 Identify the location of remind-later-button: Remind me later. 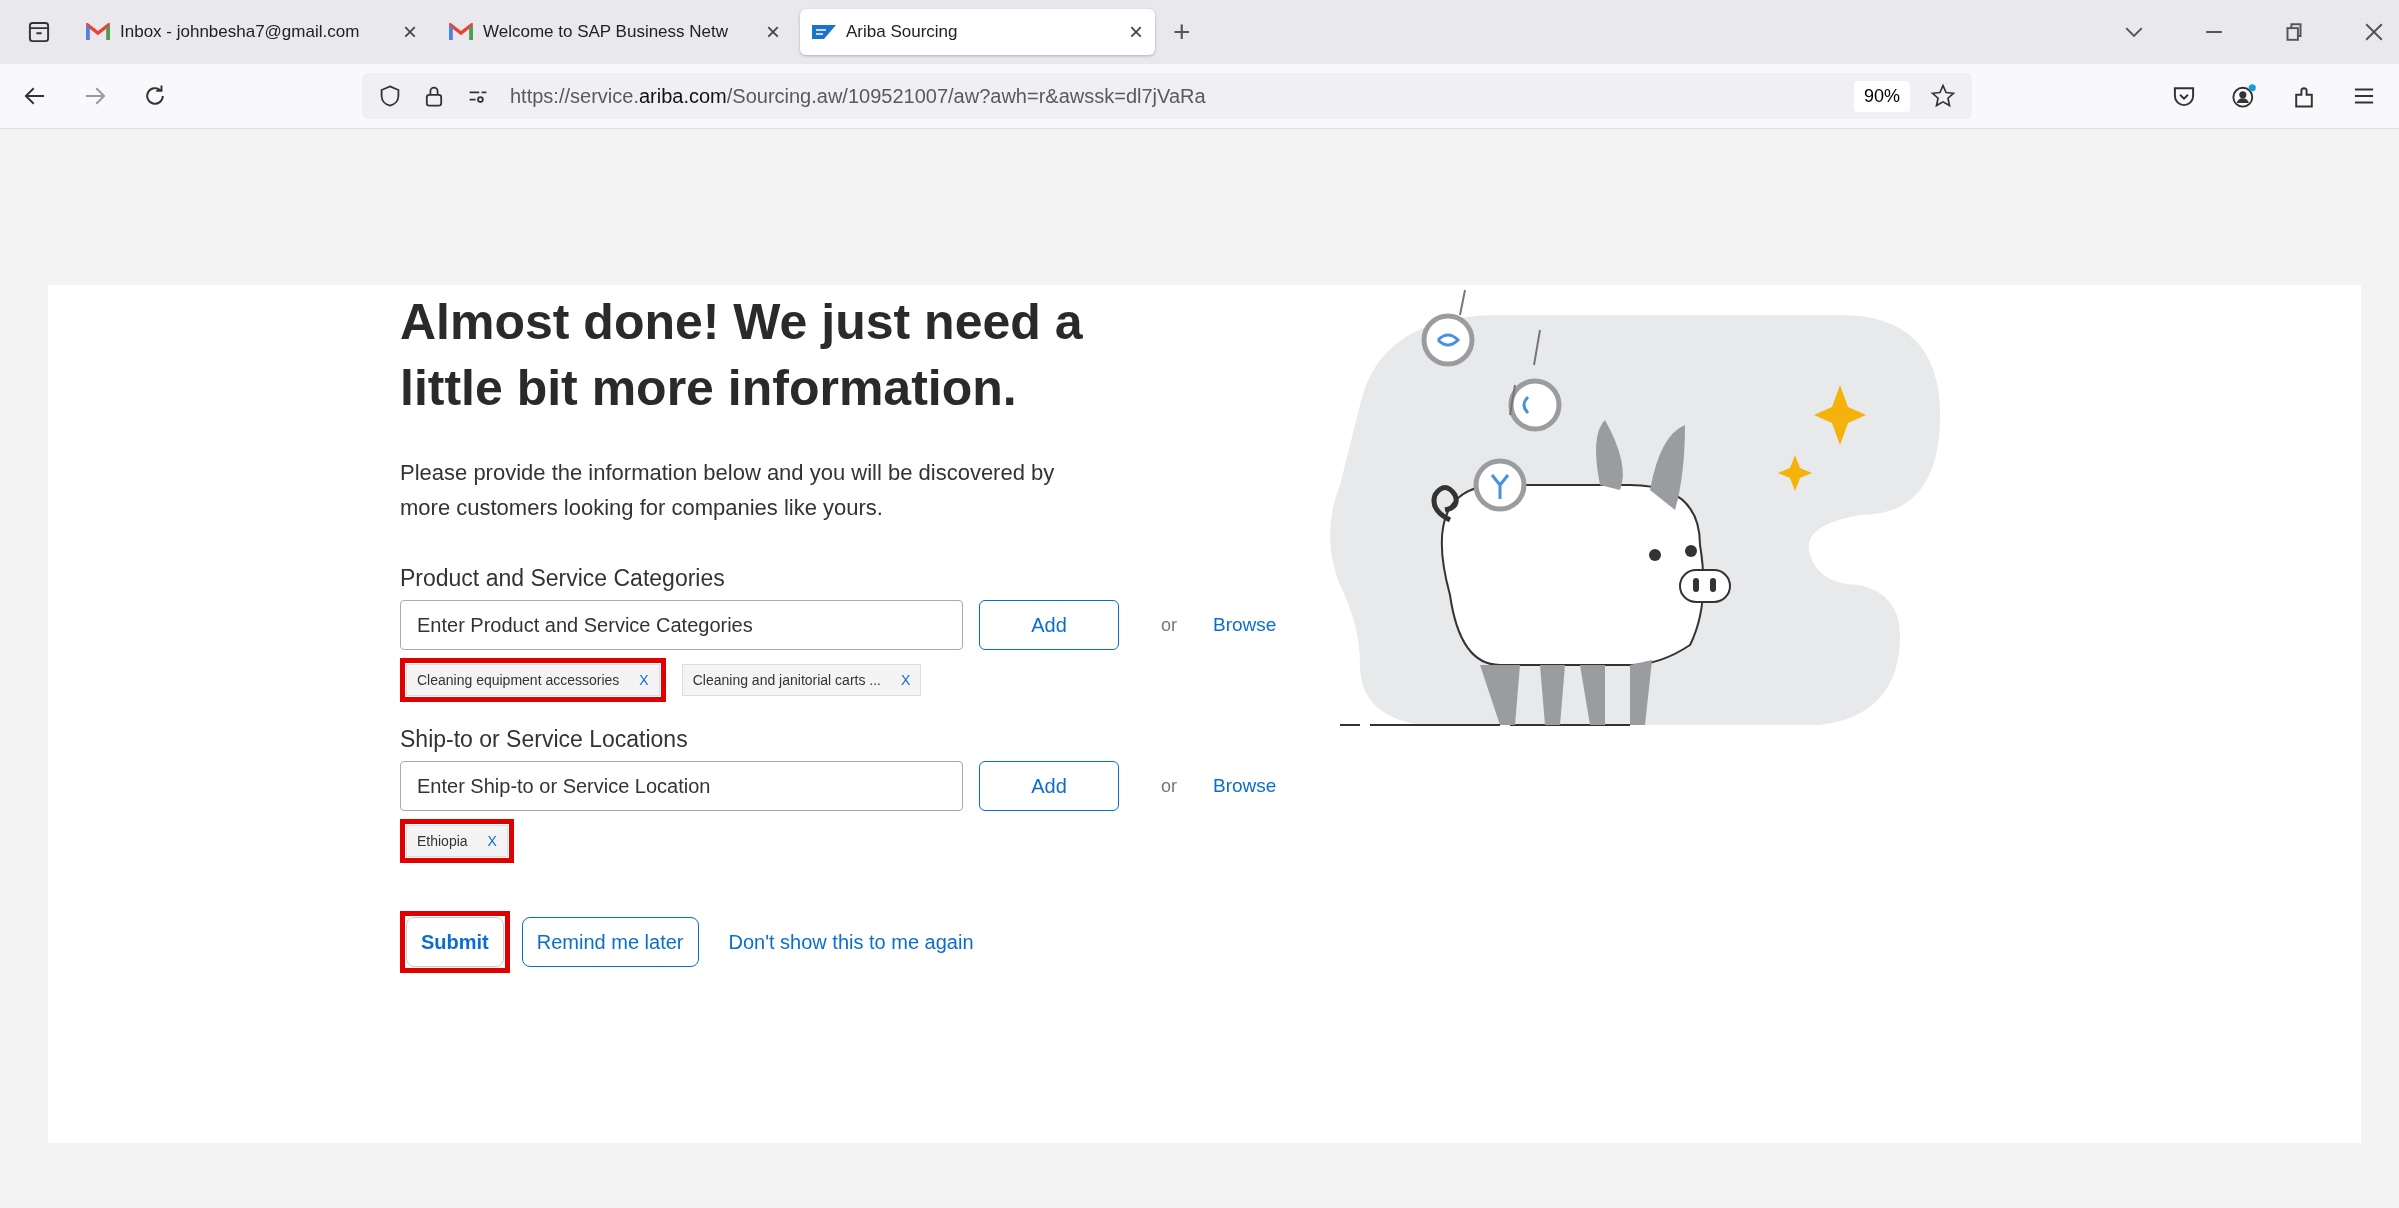
(610, 942).